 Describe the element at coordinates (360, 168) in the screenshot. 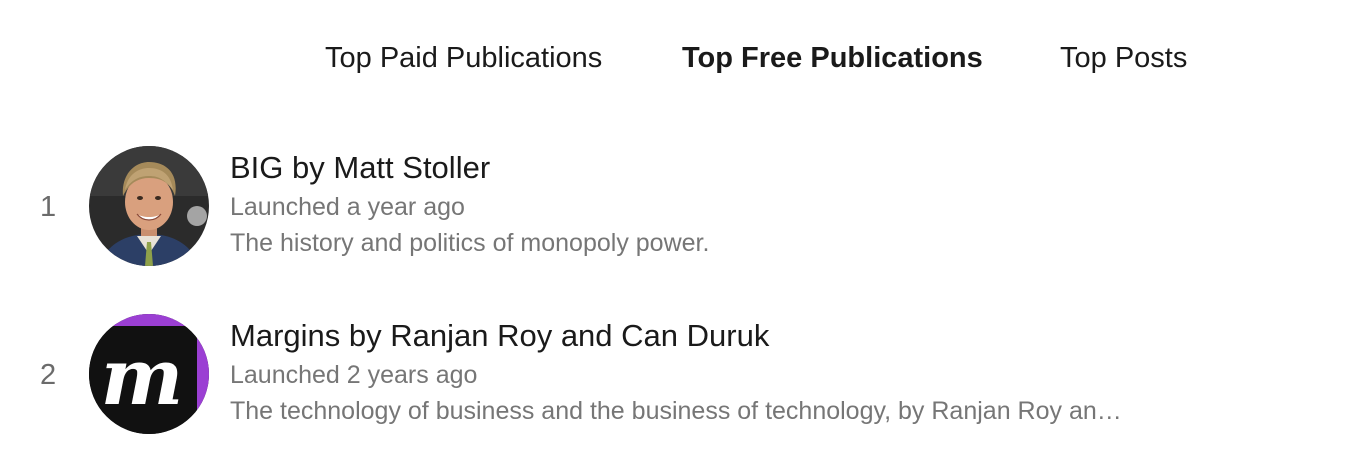

I see `publication-title: BIG by Matt Stoller` at that location.